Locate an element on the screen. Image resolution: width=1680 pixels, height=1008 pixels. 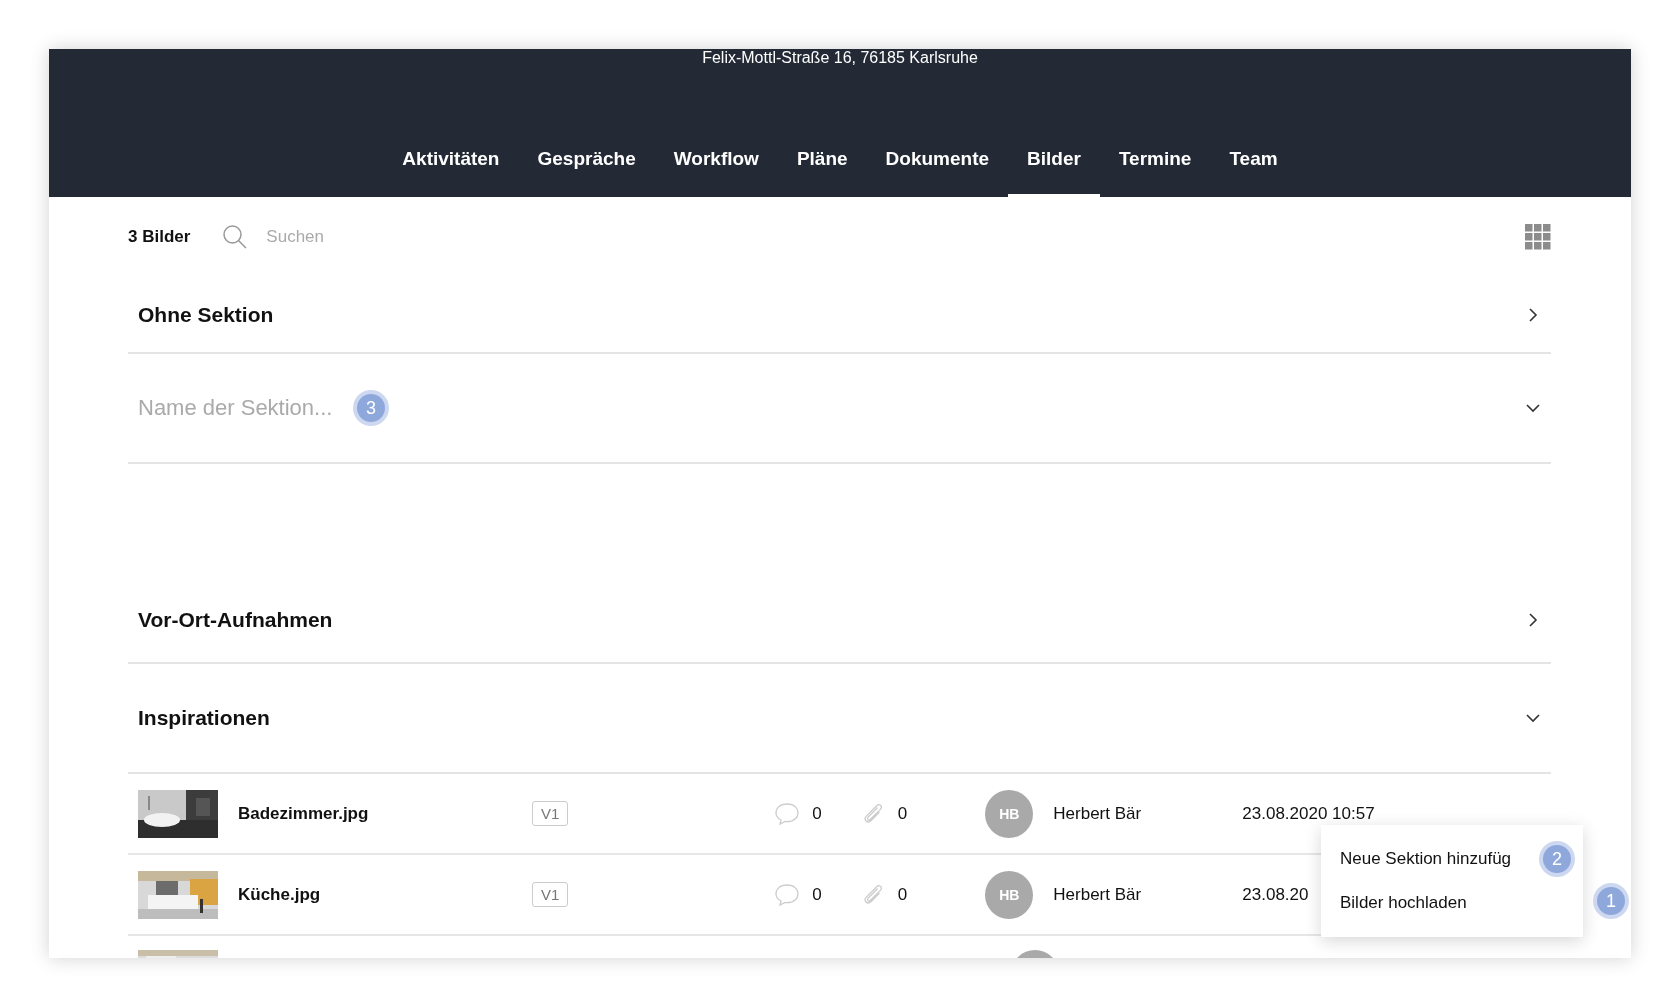
project-address: Felix-Mottl-Straße 16, 76185 Karlsruhe is located at coordinates (840, 58).